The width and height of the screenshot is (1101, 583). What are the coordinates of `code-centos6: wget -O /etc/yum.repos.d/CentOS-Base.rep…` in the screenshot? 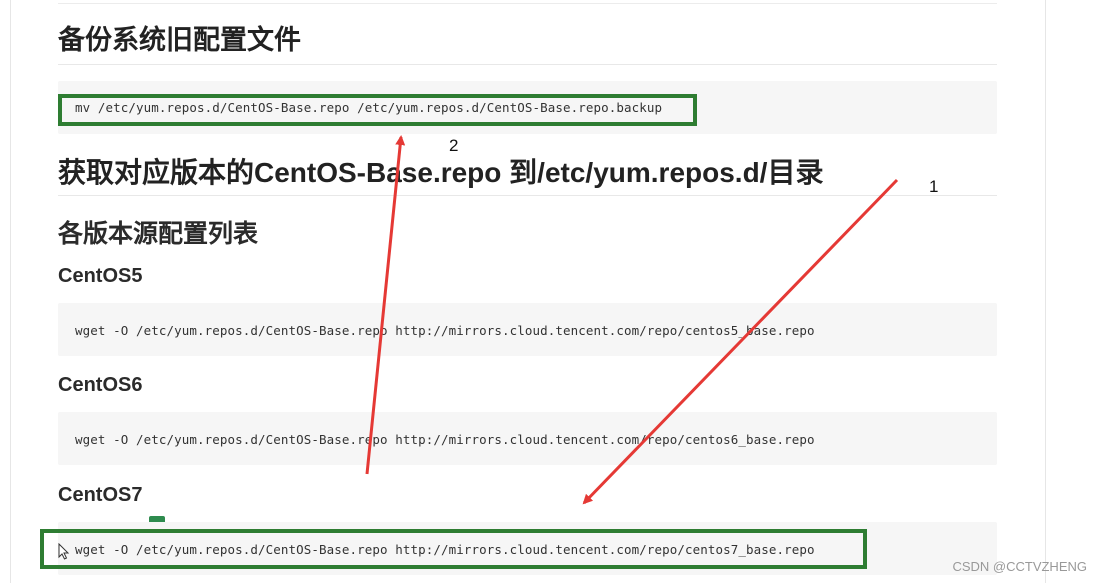 It's located at (445, 439).